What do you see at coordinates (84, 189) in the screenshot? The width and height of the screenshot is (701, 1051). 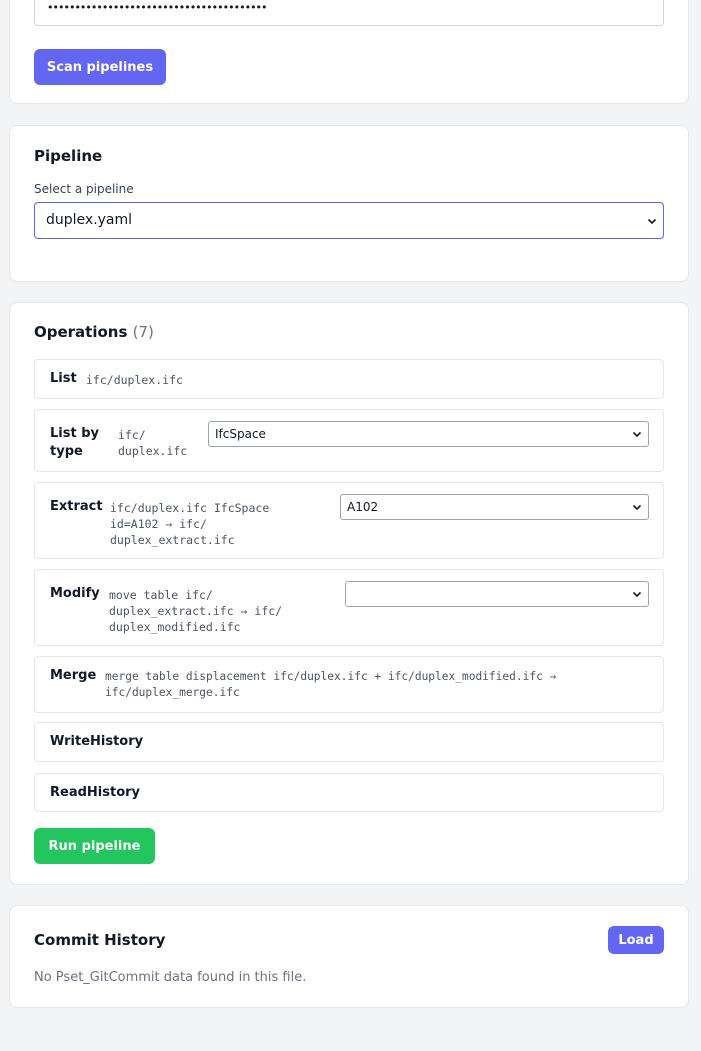 I see `pipeline-select-label: Select a pipeline` at bounding box center [84, 189].